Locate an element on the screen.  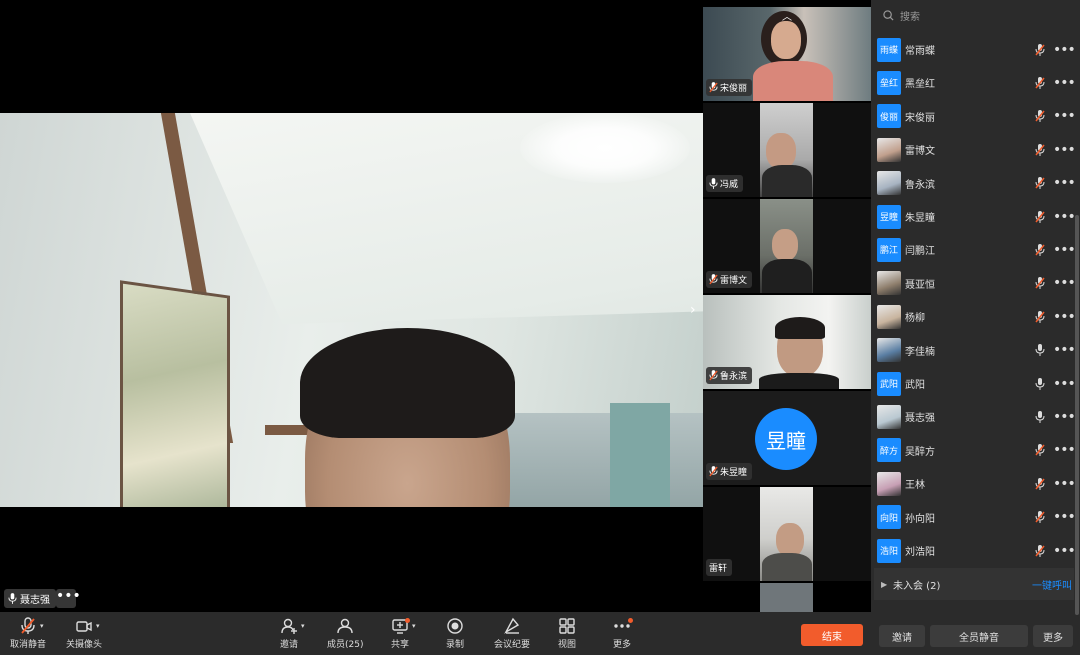
member-list-scrollbar is located at coordinates (1077, 415).